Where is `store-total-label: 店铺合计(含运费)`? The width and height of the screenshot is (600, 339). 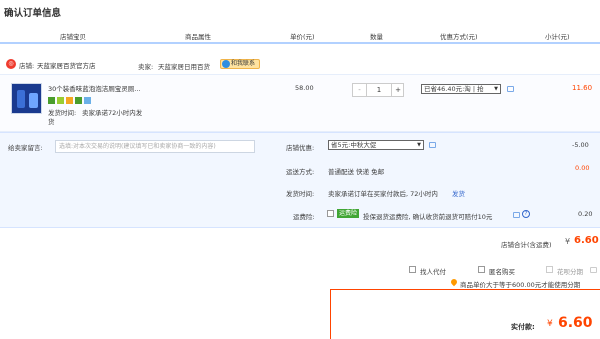 store-total-label: 店铺合计(含运费) is located at coordinates (526, 245).